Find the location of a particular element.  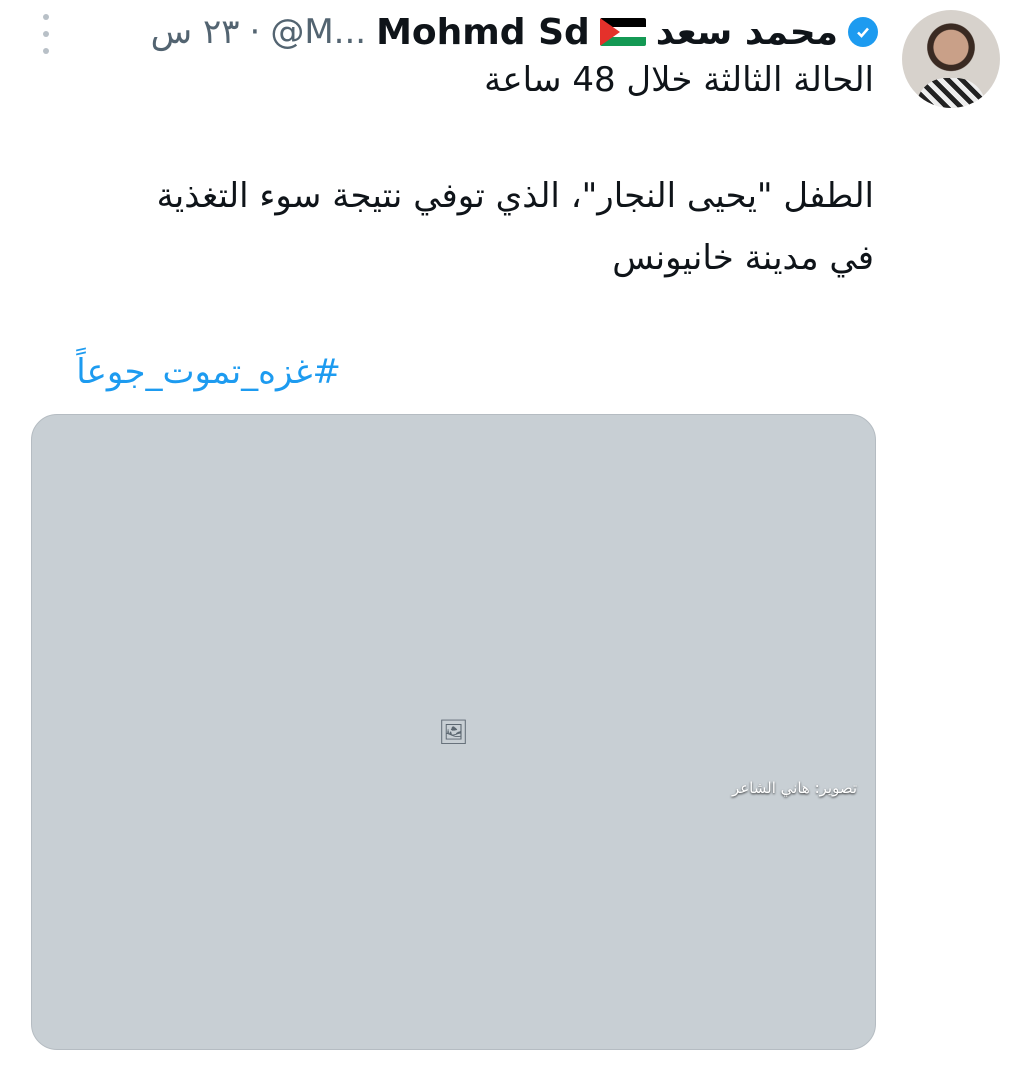

tweet-header: محمد سعد Mohmd Sd @M... · ٢٣ س is located at coordinates (514, 32).